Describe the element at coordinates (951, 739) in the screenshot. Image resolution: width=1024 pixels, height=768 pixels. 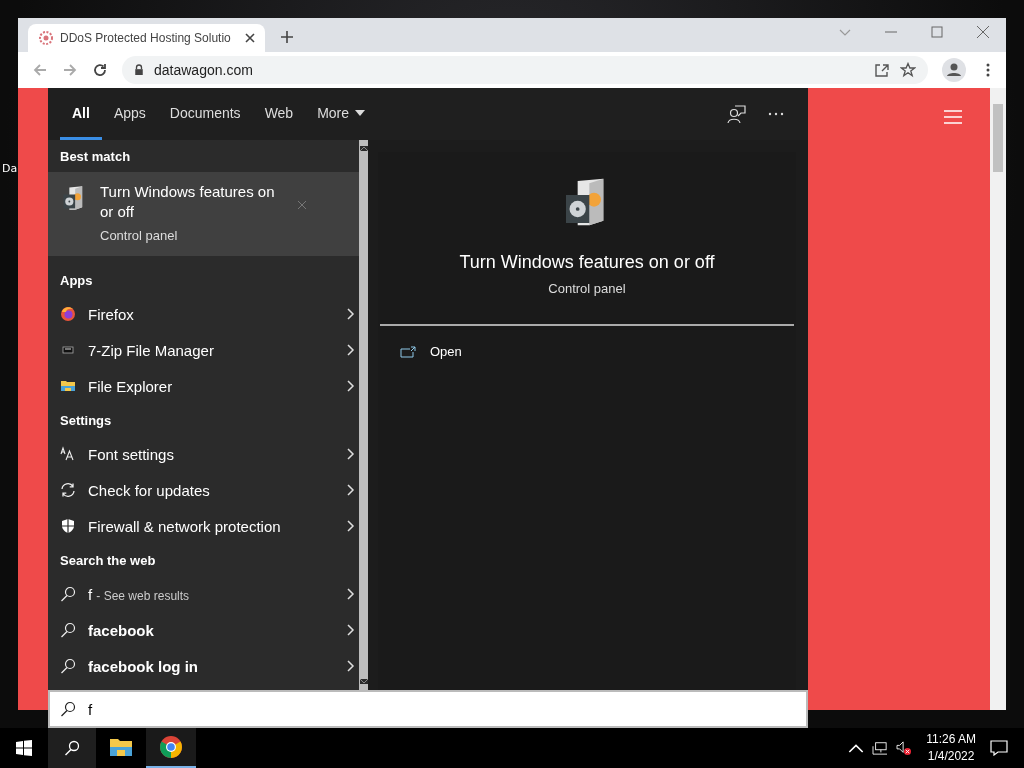
I see `clock-time: 11:26 AM` at that location.